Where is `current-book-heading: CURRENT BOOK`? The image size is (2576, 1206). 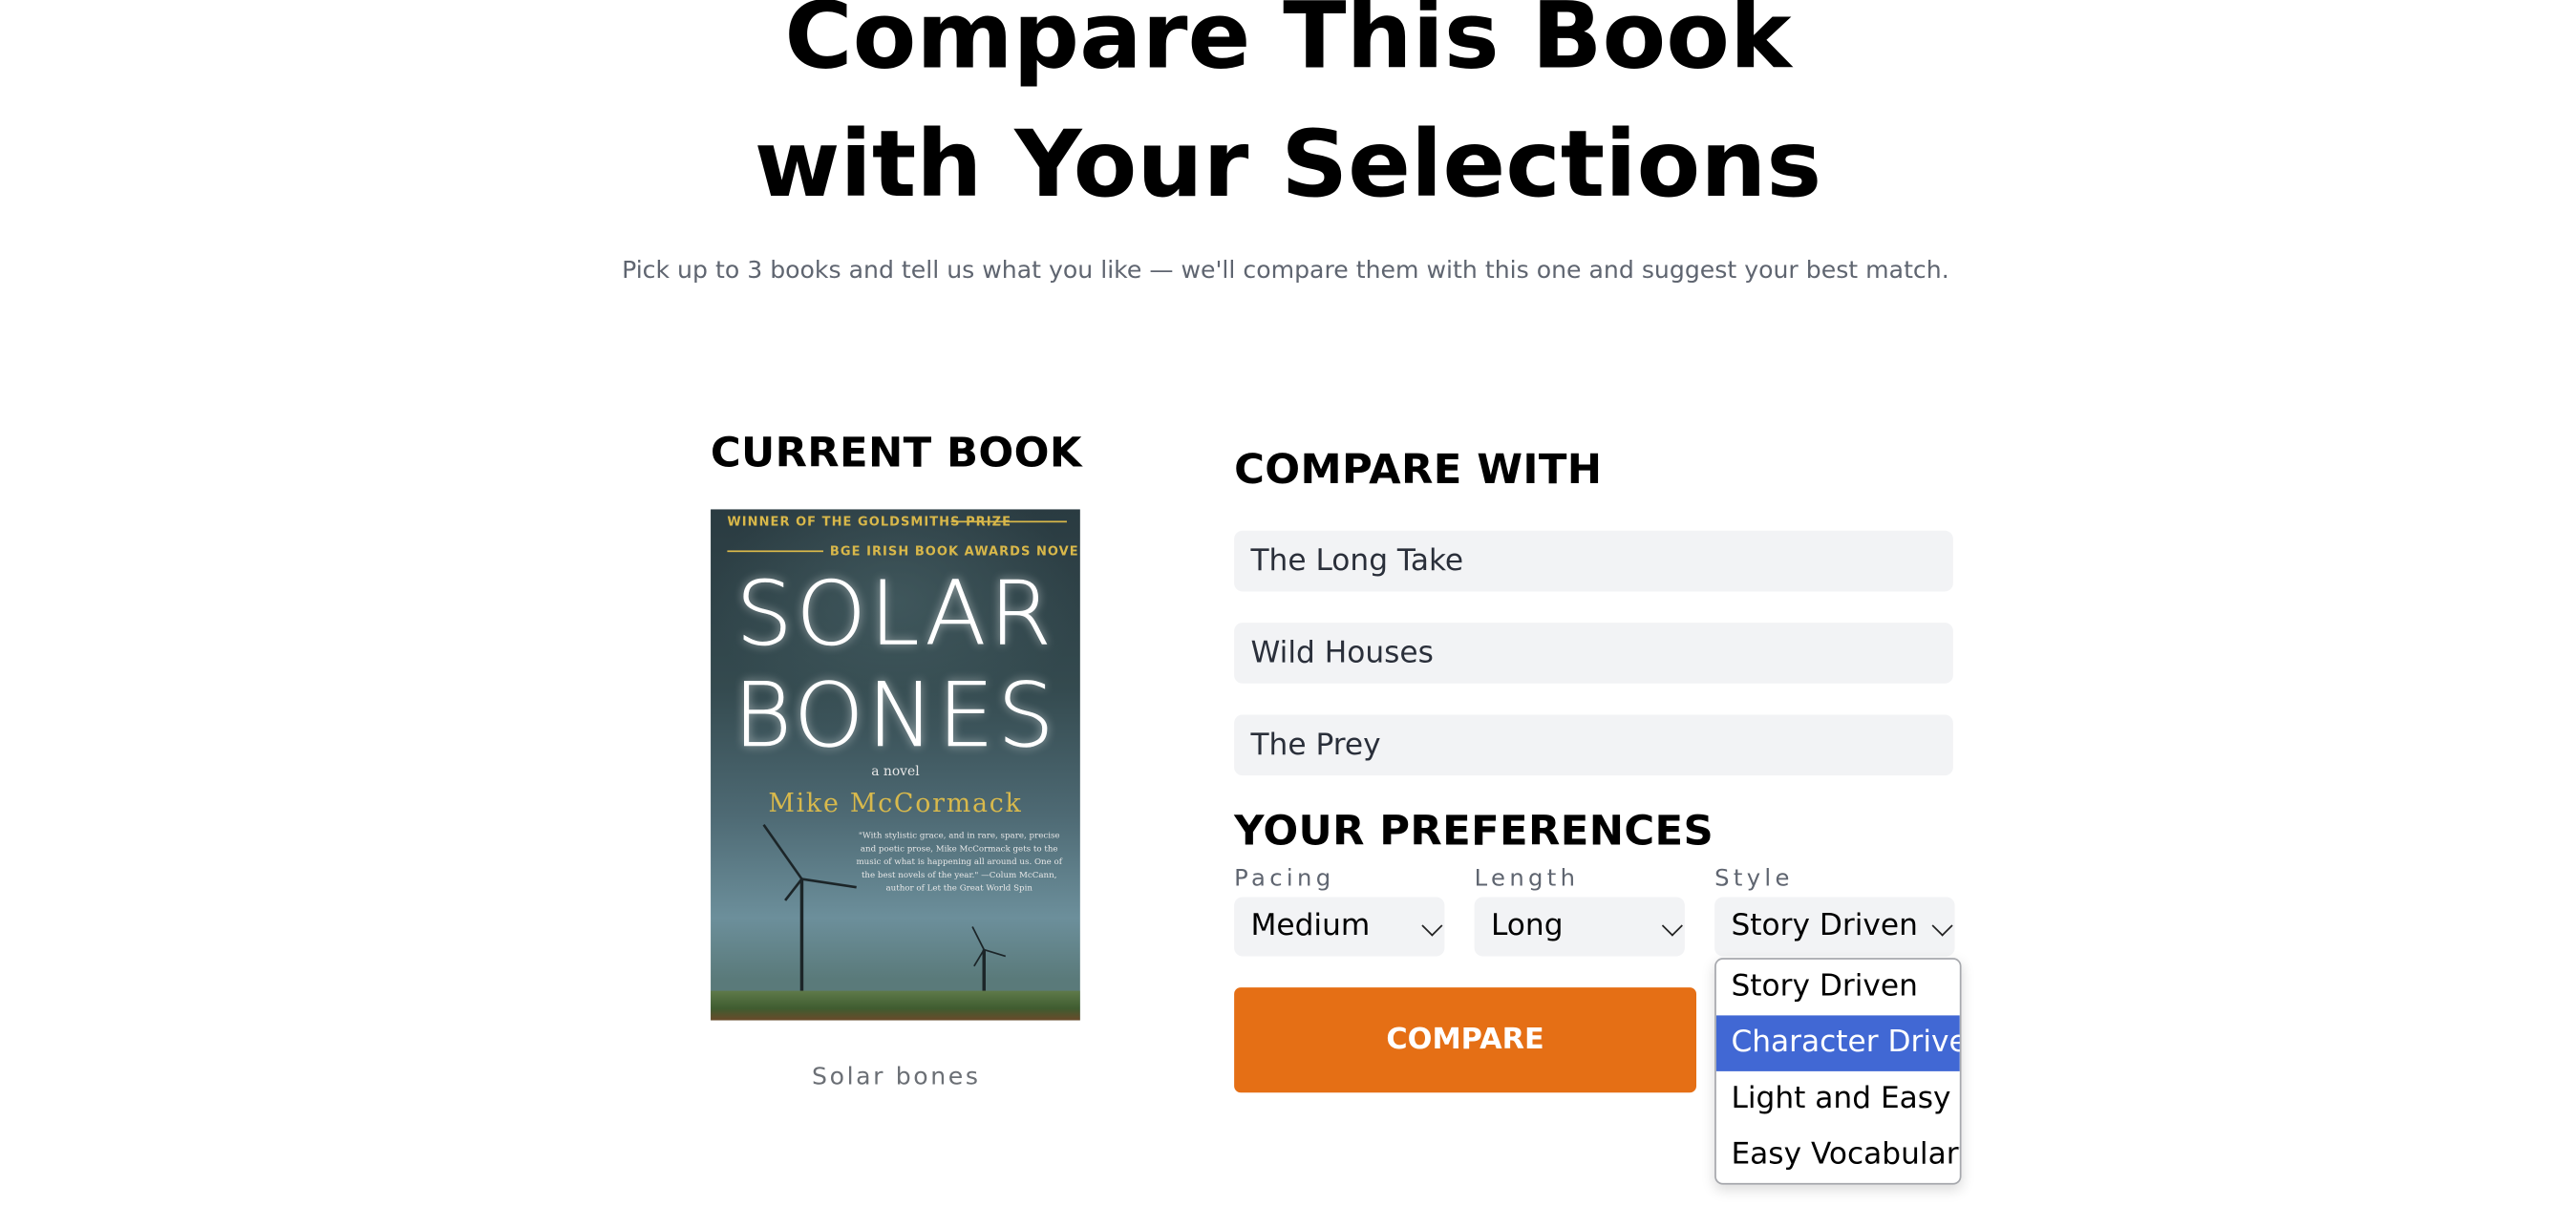 current-book-heading: CURRENT BOOK is located at coordinates (896, 453).